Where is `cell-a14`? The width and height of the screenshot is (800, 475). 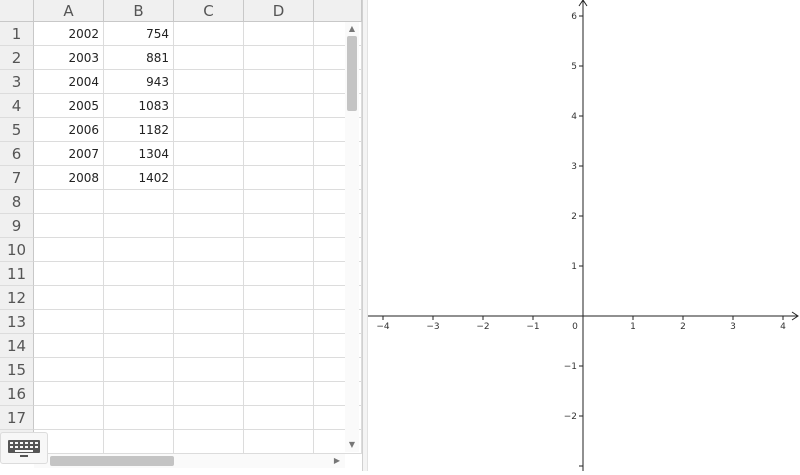 cell-a14 is located at coordinates (69, 346).